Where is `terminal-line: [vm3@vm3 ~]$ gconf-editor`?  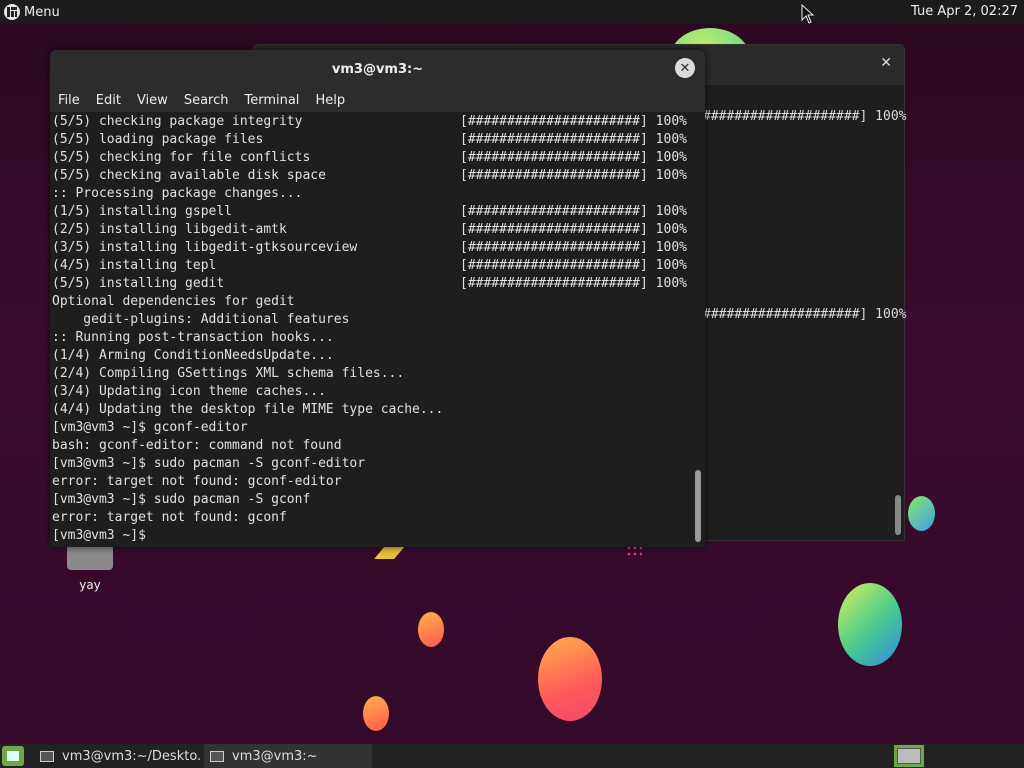 terminal-line: [vm3@vm3 ~]$ gconf-editor is located at coordinates (372, 428).